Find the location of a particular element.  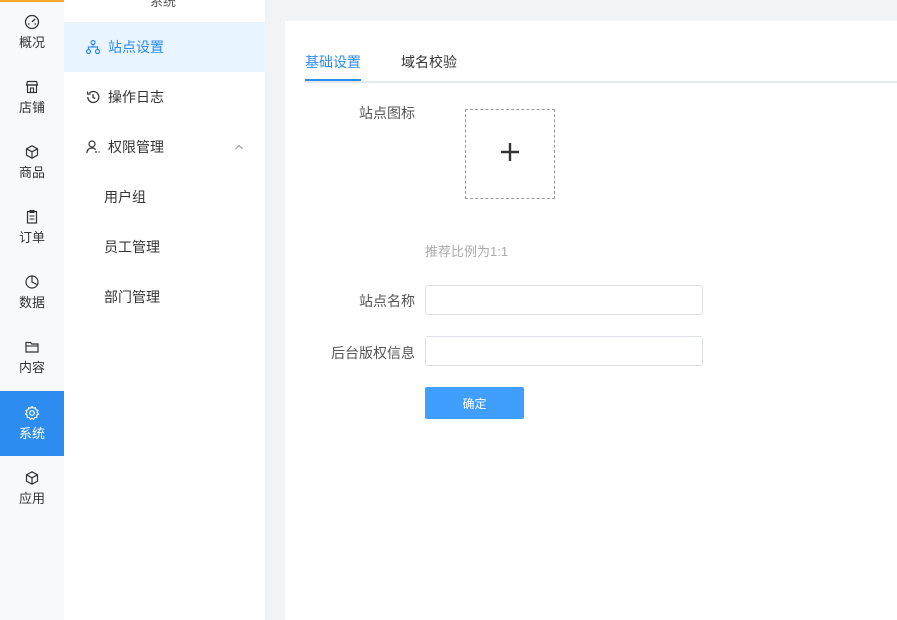

menu-item-label: 权限管理 is located at coordinates (136, 147).